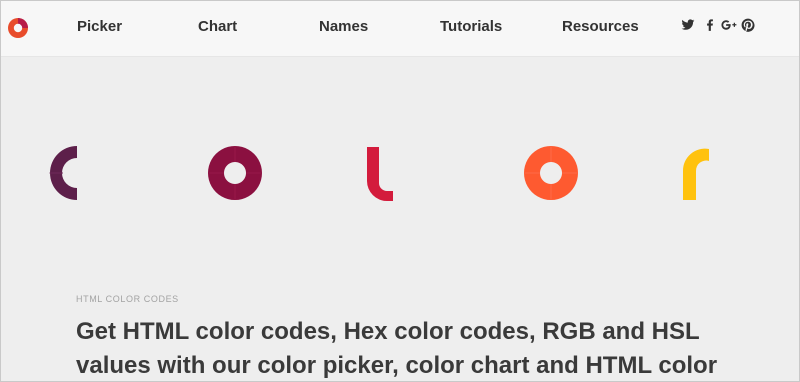 The image size is (800, 382). I want to click on section-eyebrow: HTML COLOR CODES, so click(127, 299).